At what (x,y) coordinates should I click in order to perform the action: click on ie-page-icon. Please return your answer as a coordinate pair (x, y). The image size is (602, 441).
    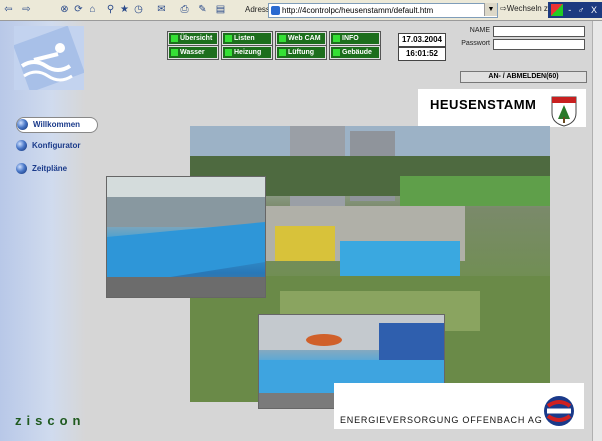
    Looking at the image, I should click on (275, 10).